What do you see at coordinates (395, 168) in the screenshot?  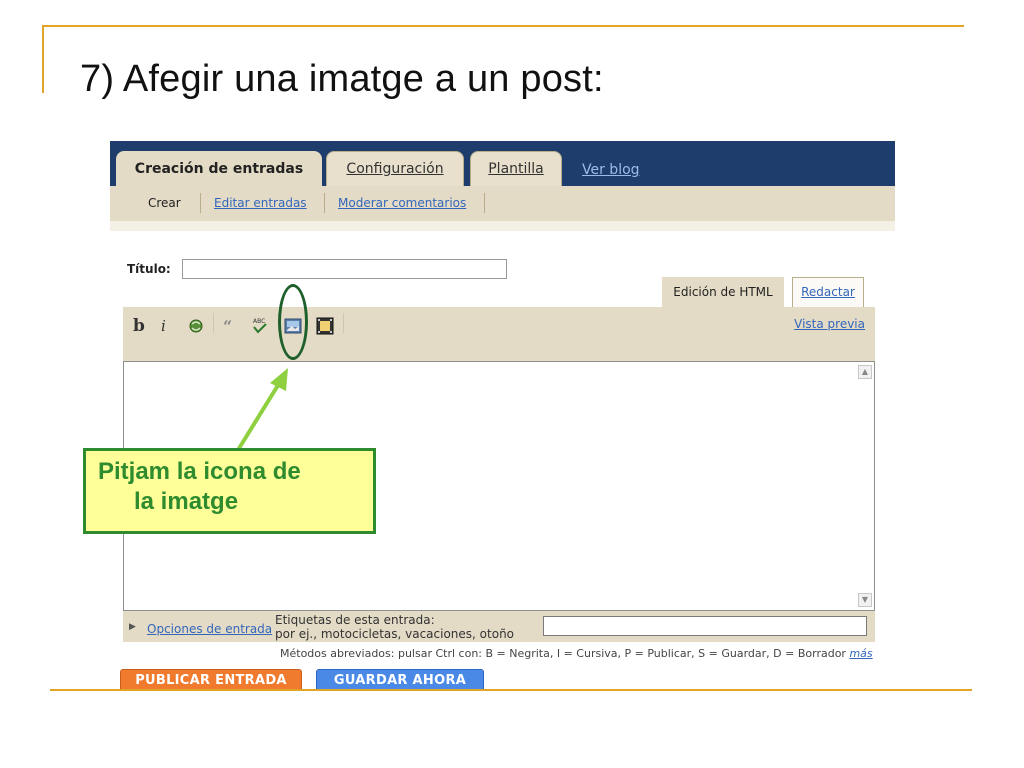 I see `tab-configuracion: Configuración` at bounding box center [395, 168].